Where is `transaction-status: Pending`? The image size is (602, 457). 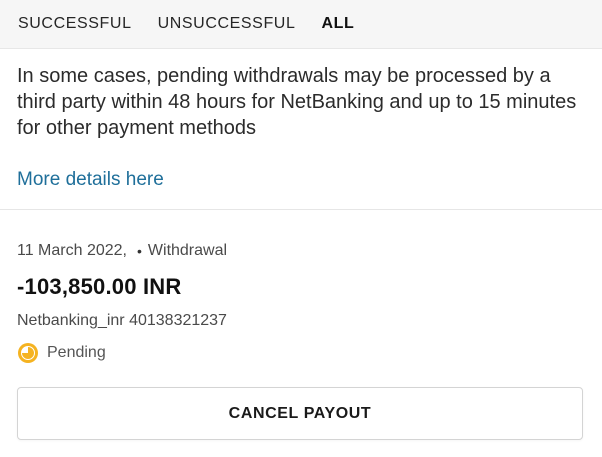
transaction-status: Pending is located at coordinates (301, 353).